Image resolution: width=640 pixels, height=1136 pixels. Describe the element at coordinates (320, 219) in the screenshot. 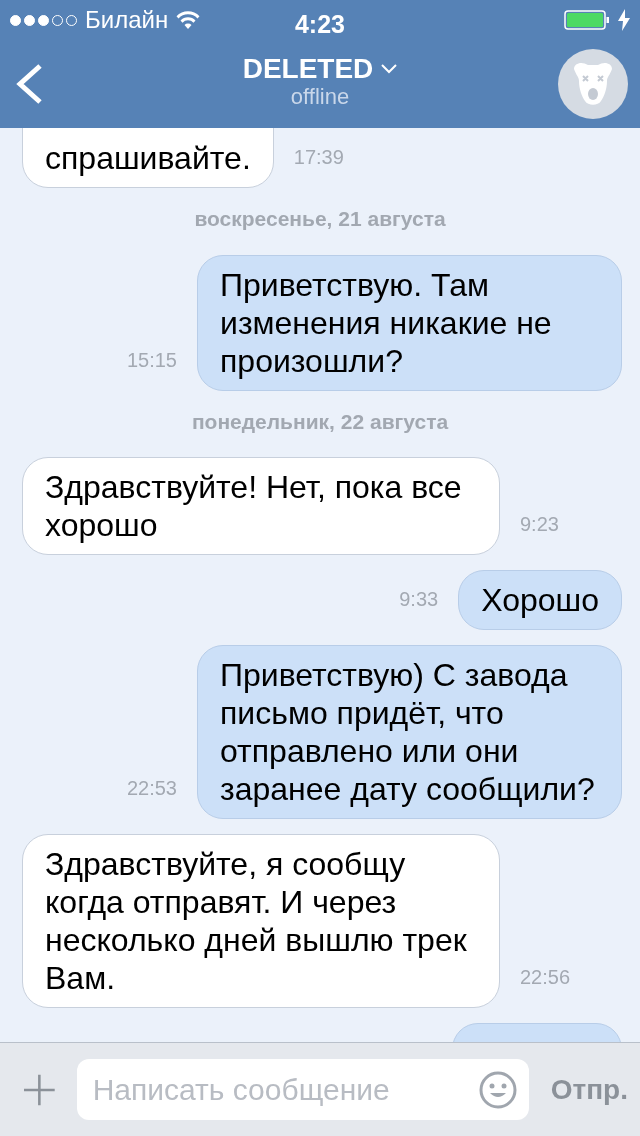

I see `date-separator: воскресенье, 21 августа` at that location.